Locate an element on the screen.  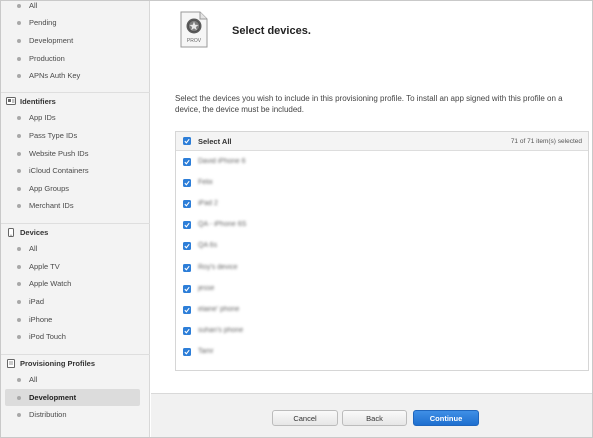
sidebar-item-ipod-touch: iPod Touch is located at coordinates (75, 336).